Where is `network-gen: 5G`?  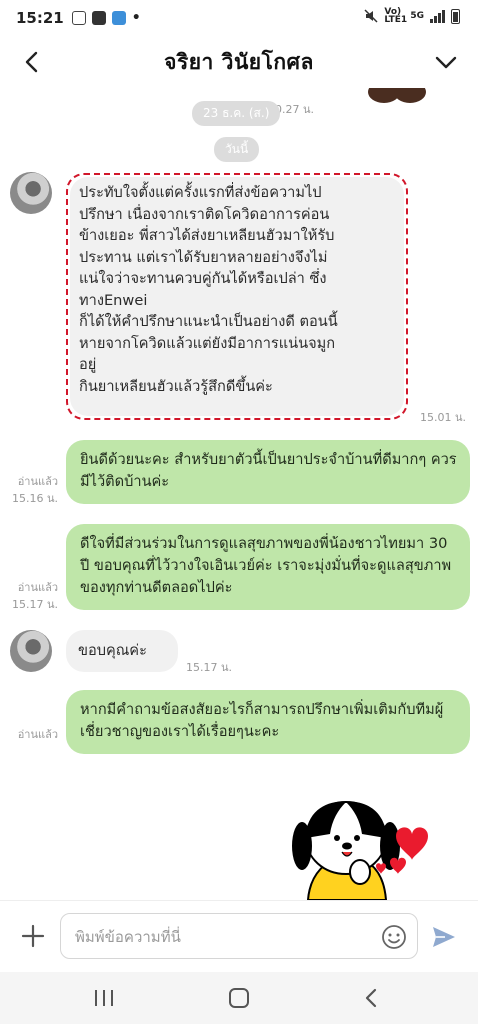 network-gen: 5G is located at coordinates (417, 16).